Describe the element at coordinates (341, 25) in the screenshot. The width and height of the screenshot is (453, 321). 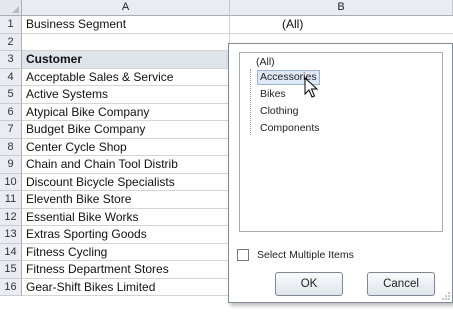
I see `cell-b: (All)` at that location.